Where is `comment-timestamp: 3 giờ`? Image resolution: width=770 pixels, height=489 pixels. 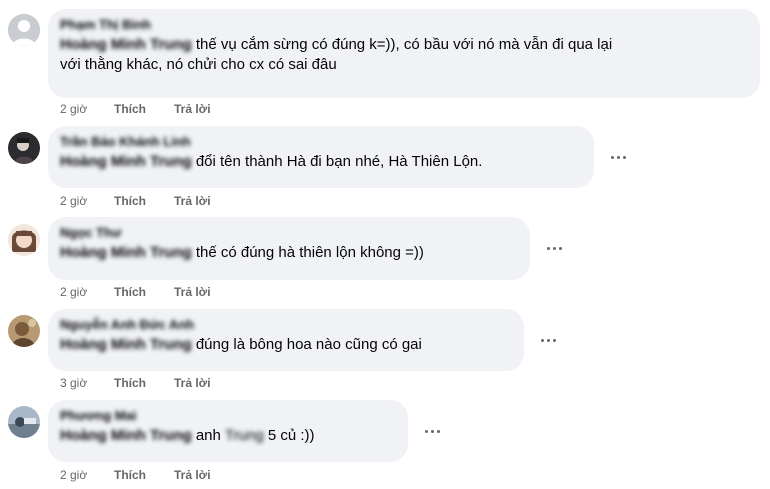
comment-timestamp: 3 giờ is located at coordinates (87, 383).